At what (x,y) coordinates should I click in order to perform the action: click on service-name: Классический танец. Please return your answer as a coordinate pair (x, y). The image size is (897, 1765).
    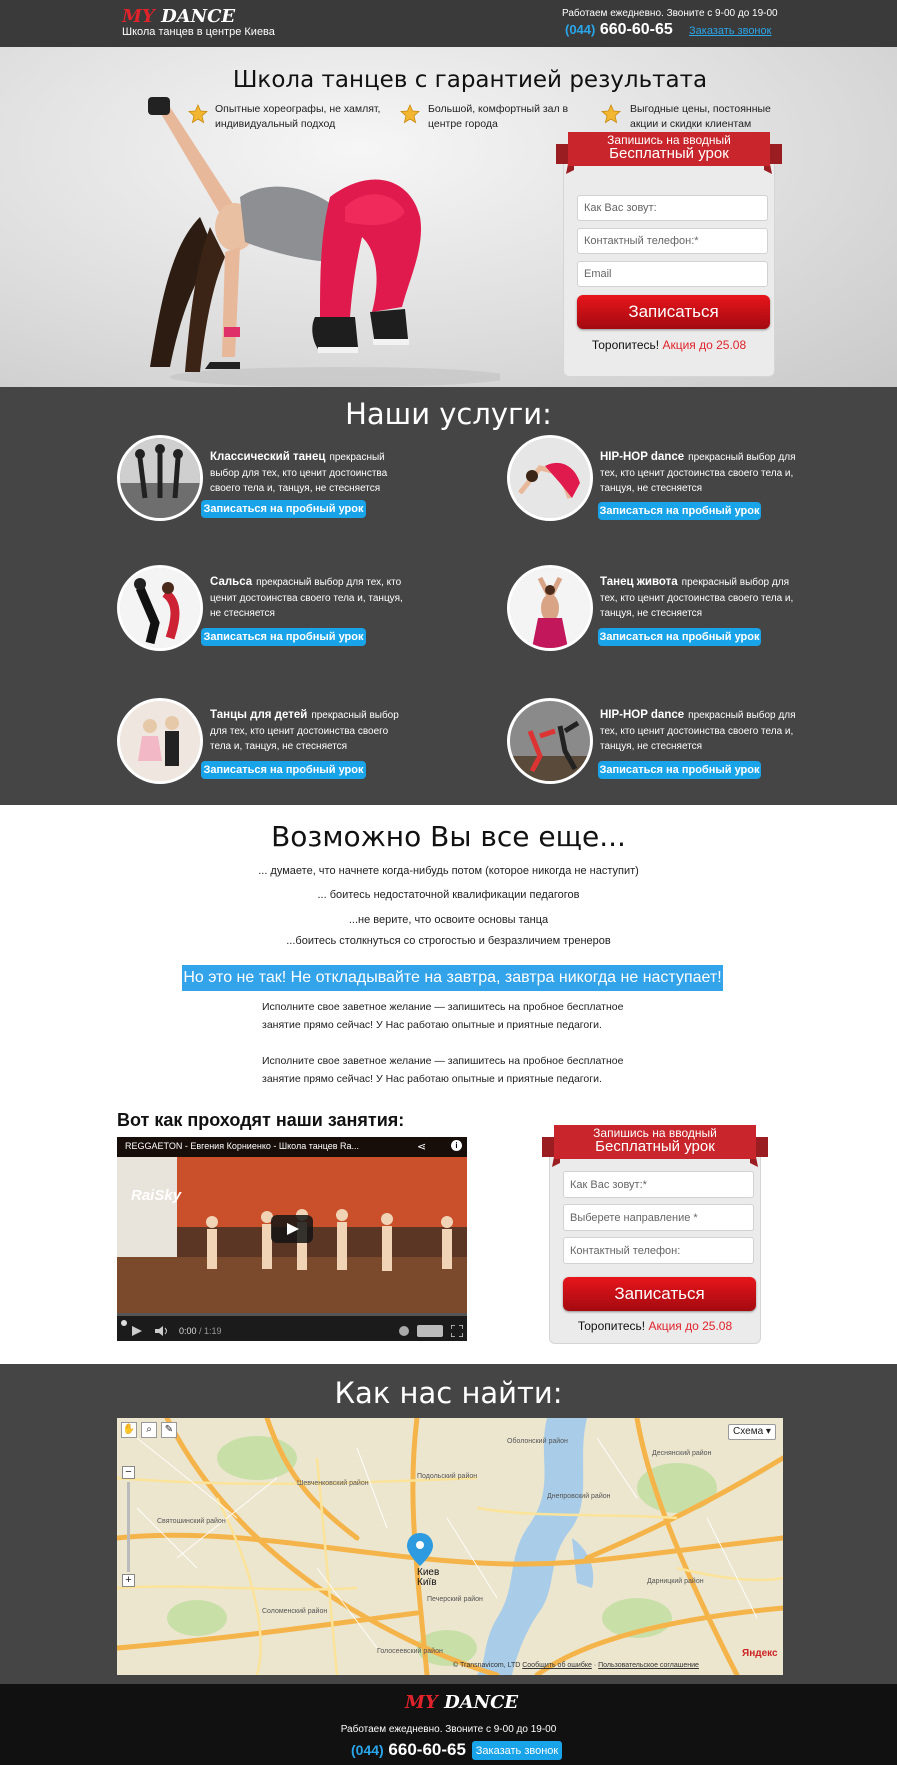
    Looking at the image, I should click on (268, 457).